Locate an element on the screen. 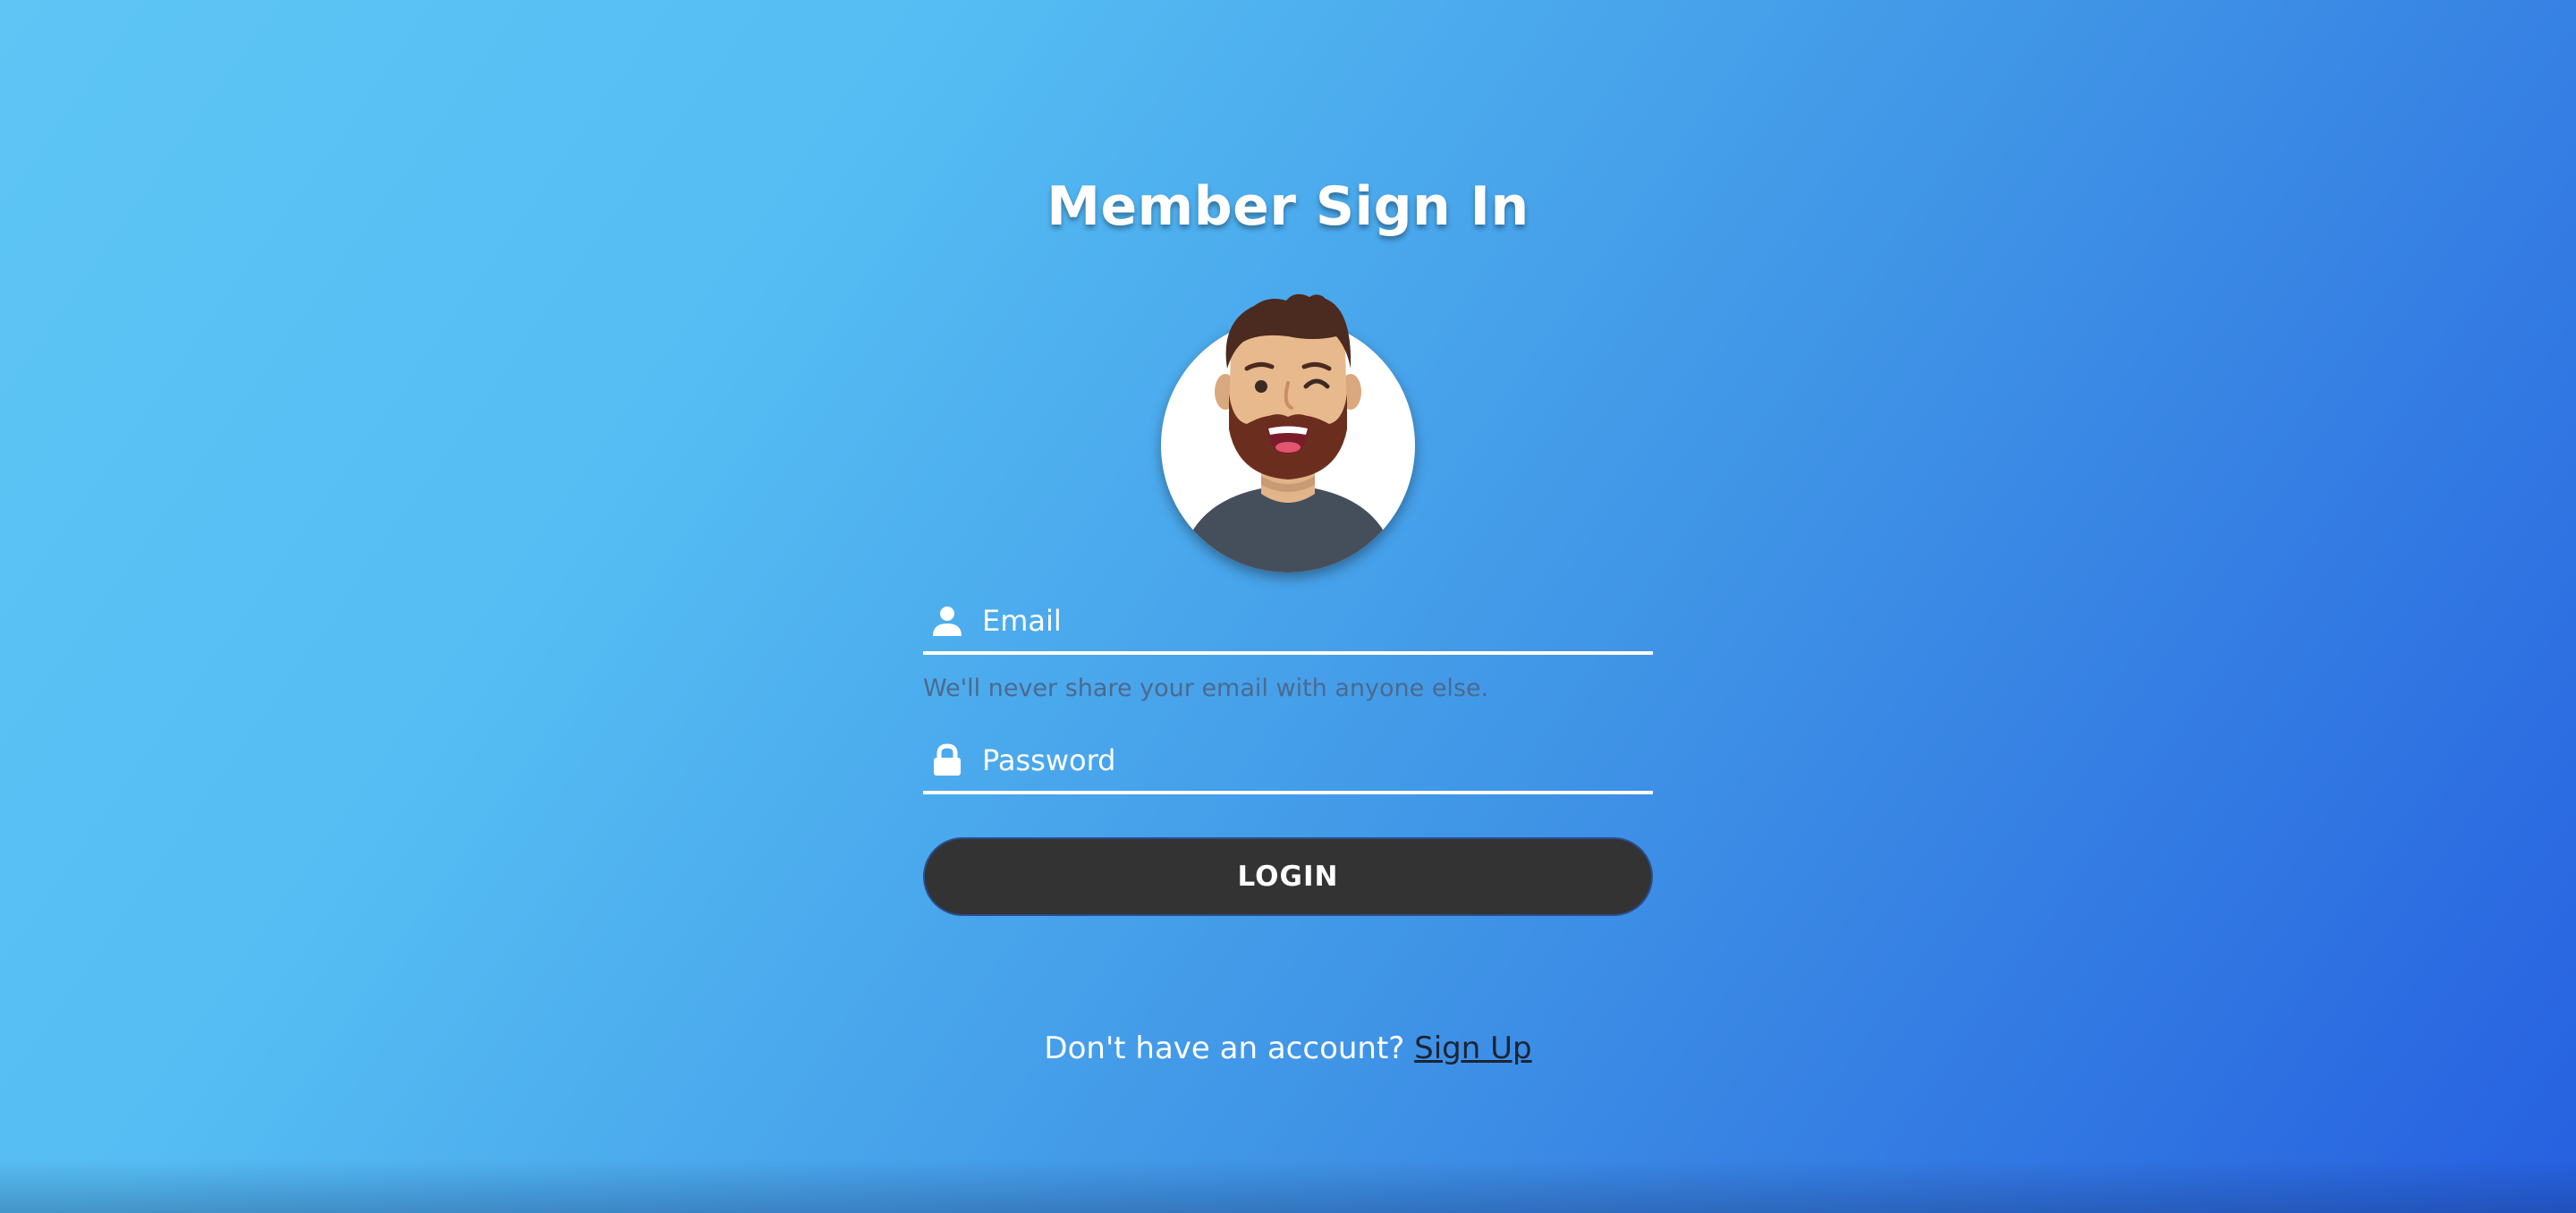  signup-prompt: Don't have an account? Sign Up is located at coordinates (1288, 1048).